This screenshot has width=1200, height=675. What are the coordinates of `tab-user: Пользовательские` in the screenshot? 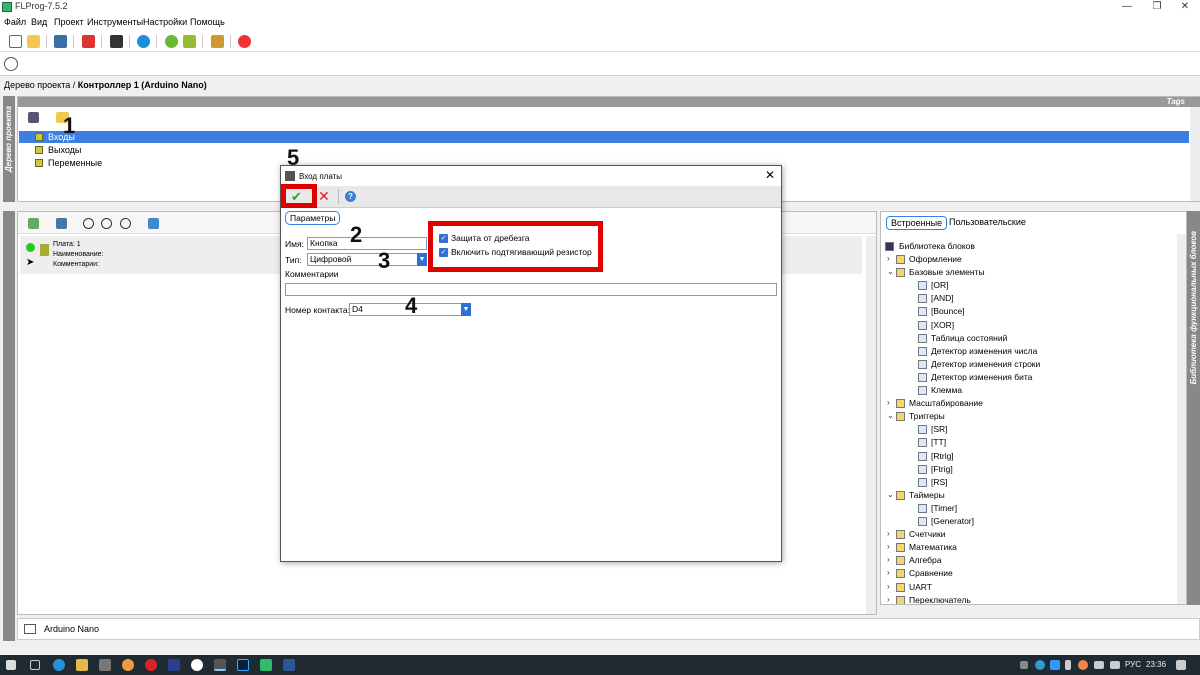 It's located at (987, 223).